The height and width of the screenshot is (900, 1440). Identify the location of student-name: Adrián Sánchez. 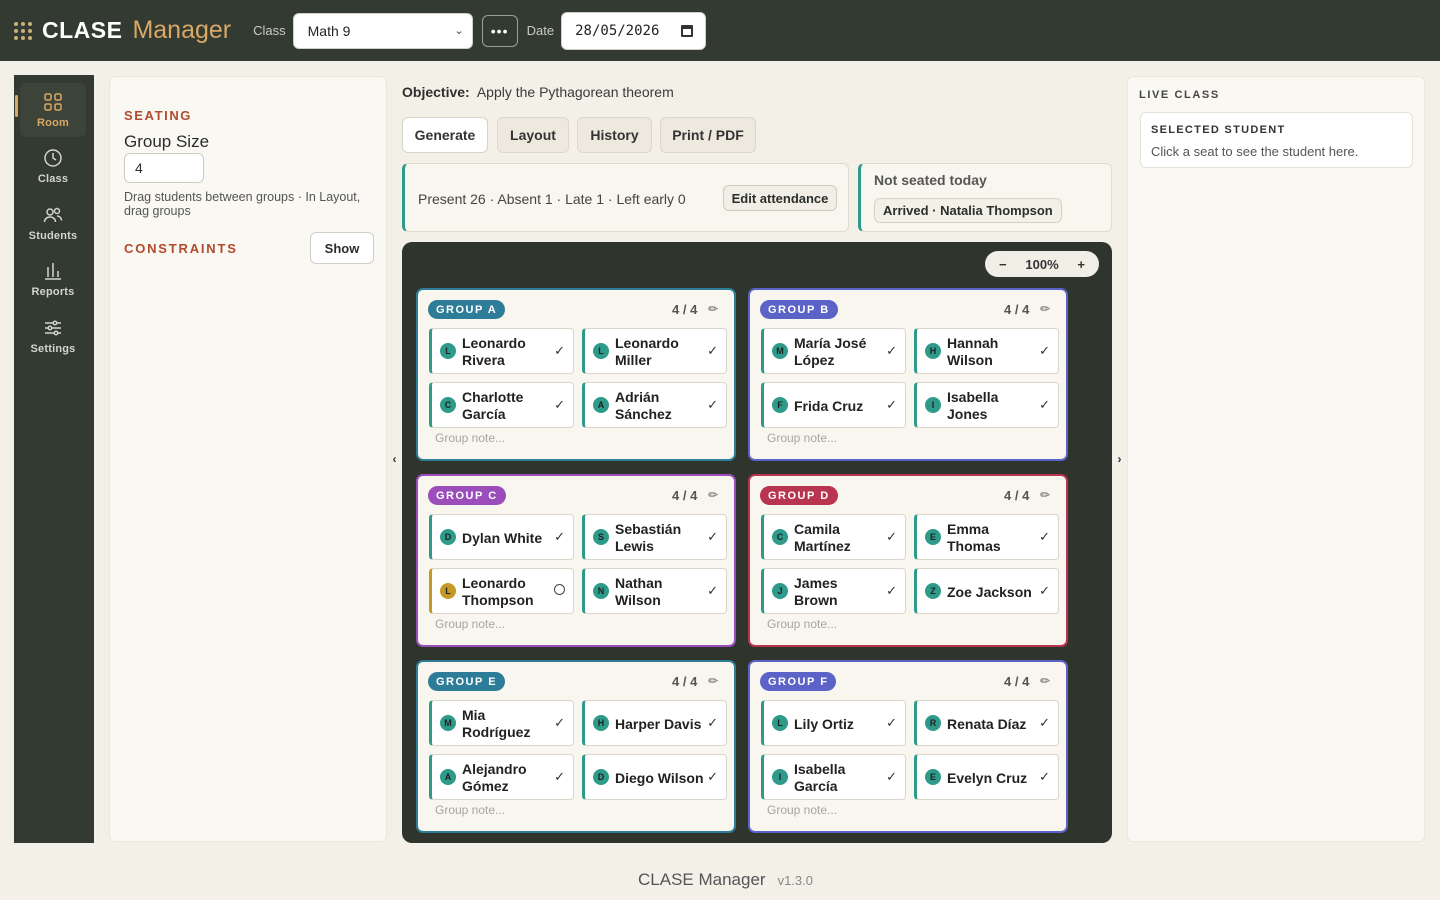
(660, 406).